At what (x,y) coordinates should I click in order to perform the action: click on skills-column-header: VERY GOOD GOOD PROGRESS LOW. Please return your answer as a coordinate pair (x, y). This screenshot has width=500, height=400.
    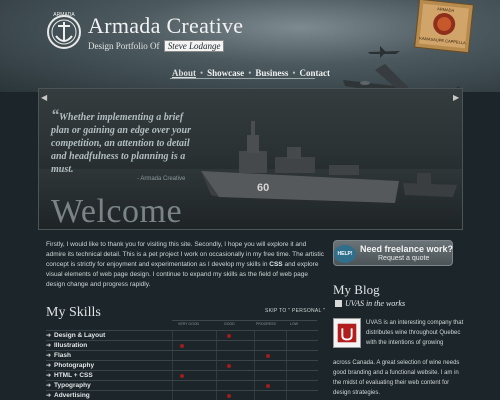
    Looking at the image, I should click on (244, 324).